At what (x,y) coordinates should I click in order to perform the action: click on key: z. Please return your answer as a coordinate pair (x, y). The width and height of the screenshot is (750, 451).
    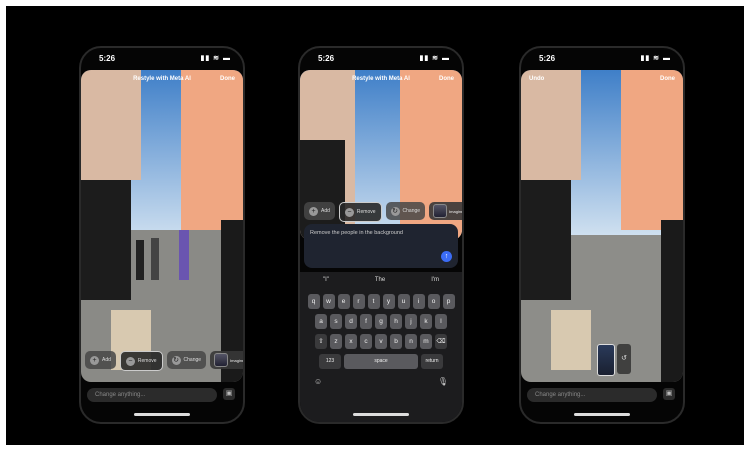
    Looking at the image, I should click on (336, 341).